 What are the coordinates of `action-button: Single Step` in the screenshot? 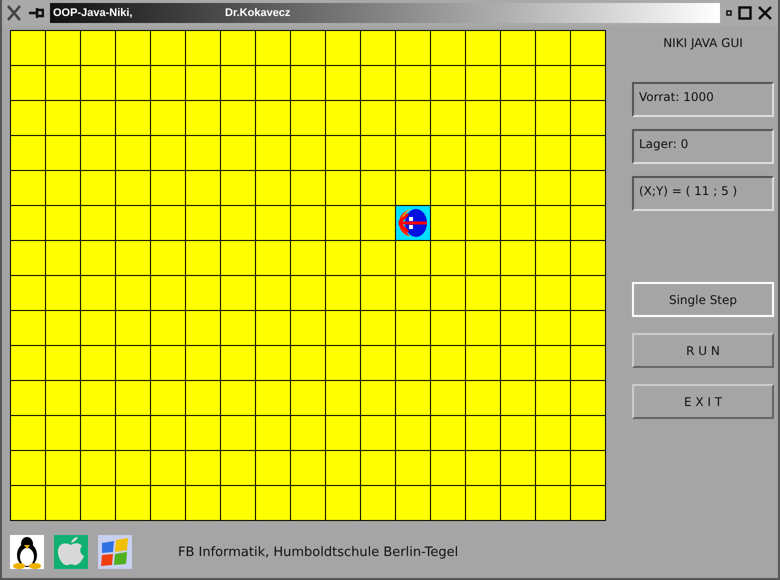 It's located at (703, 299).